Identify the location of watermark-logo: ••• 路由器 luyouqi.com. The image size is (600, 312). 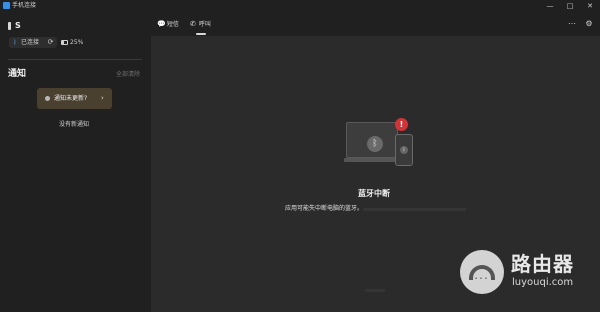
(526, 272).